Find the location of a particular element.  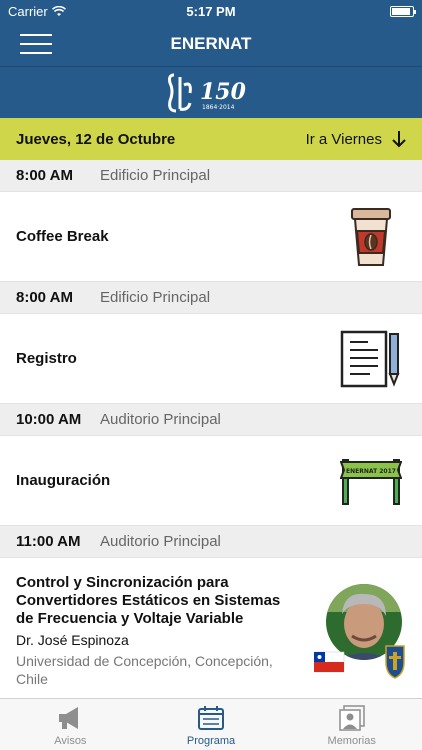

university-shield-icon is located at coordinates (395, 662).